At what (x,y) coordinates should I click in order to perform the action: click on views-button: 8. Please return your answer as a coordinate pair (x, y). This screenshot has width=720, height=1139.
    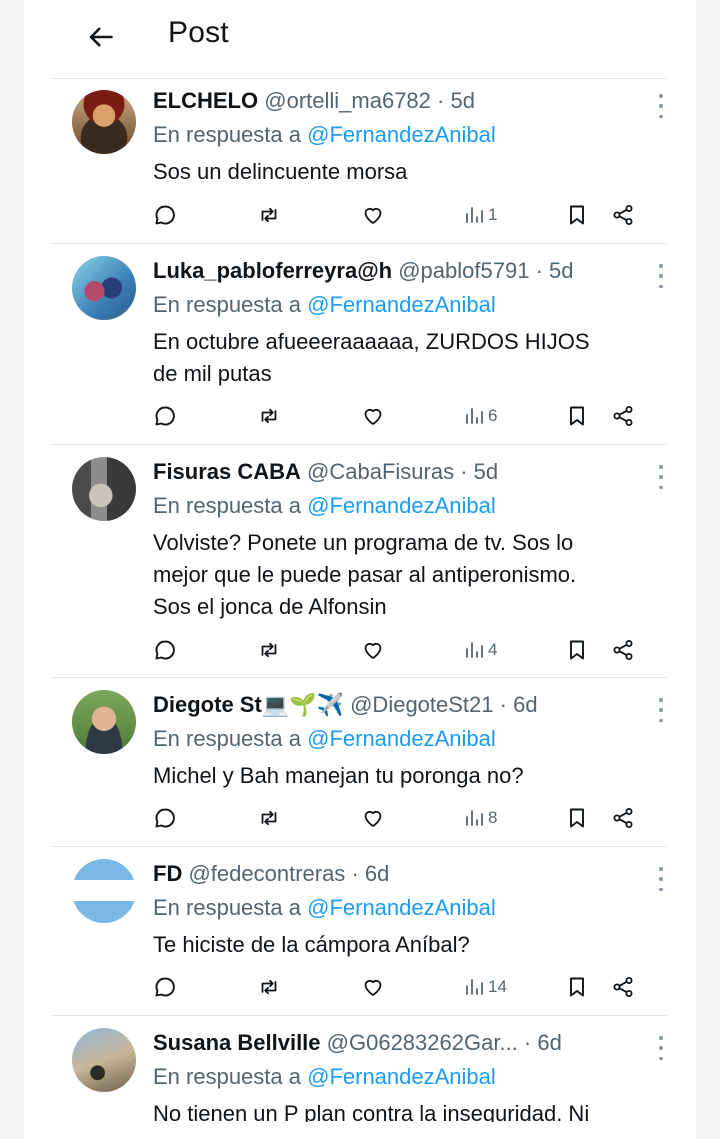
    Looking at the image, I should click on (479, 818).